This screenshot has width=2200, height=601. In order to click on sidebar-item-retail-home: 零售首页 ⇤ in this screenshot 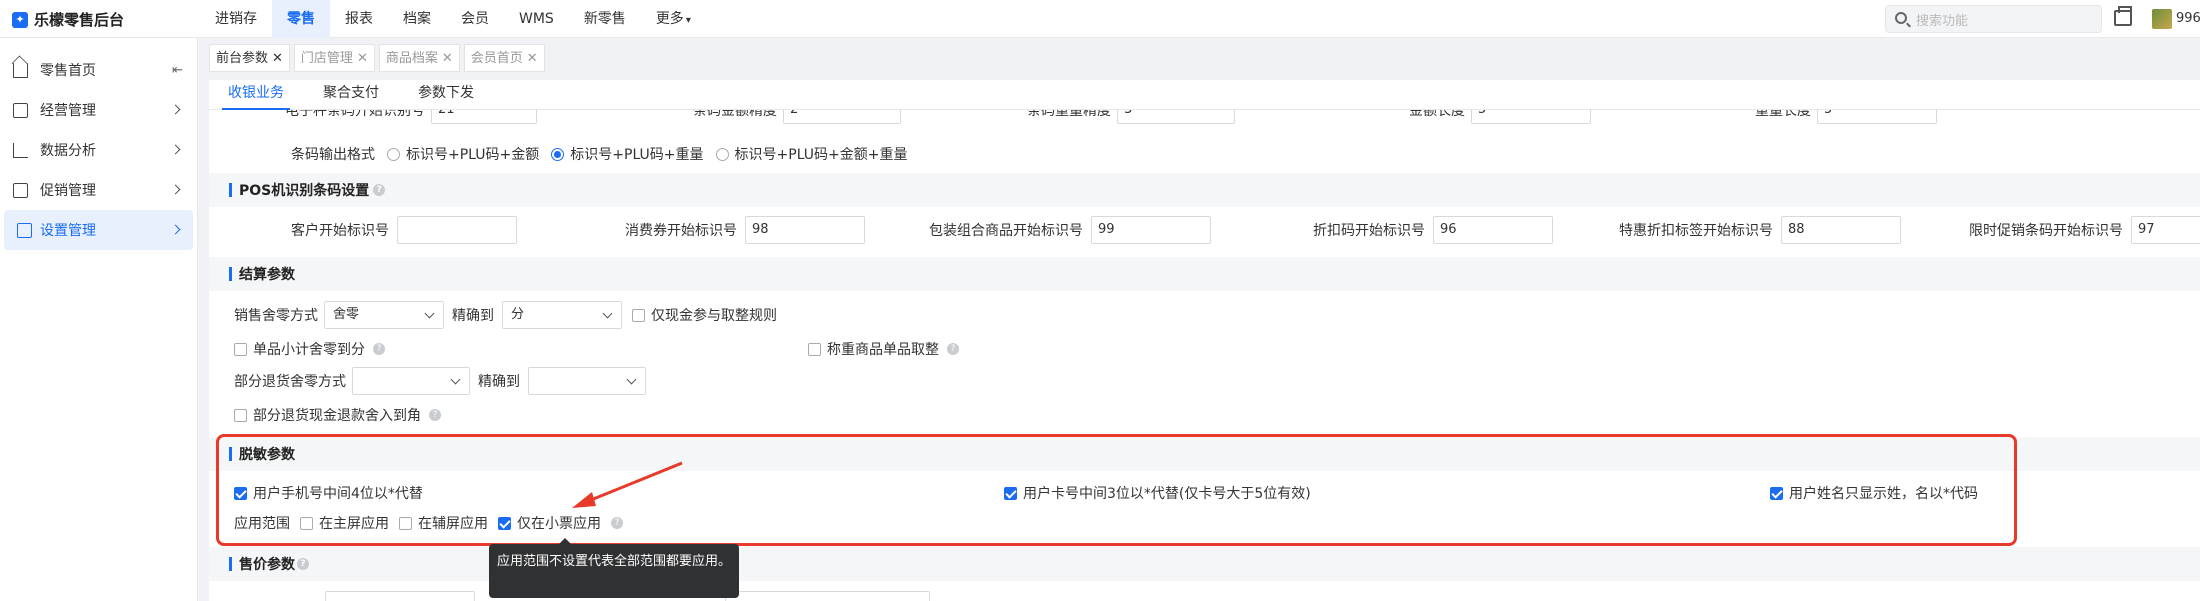, I will do `click(98, 70)`.